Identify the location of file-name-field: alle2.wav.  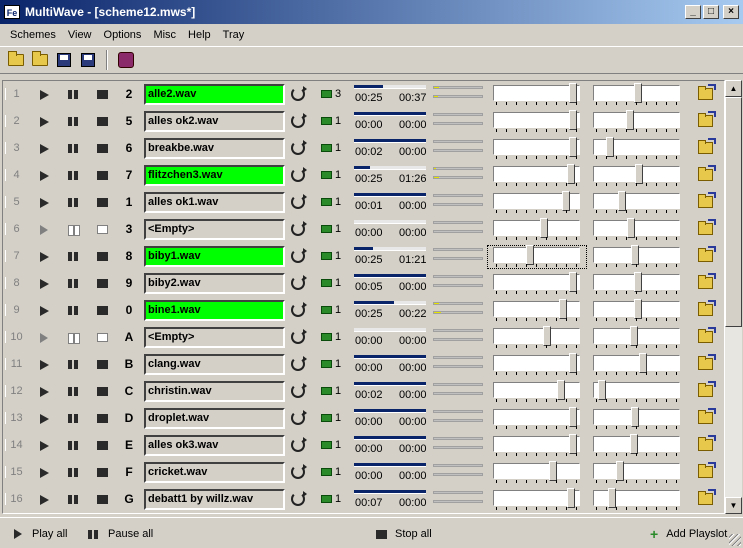
(214, 94).